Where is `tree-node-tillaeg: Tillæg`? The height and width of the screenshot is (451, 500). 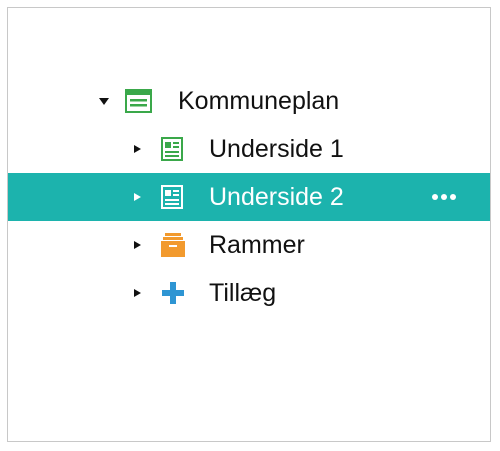 tree-node-tillaeg: Tillæg is located at coordinates (249, 293).